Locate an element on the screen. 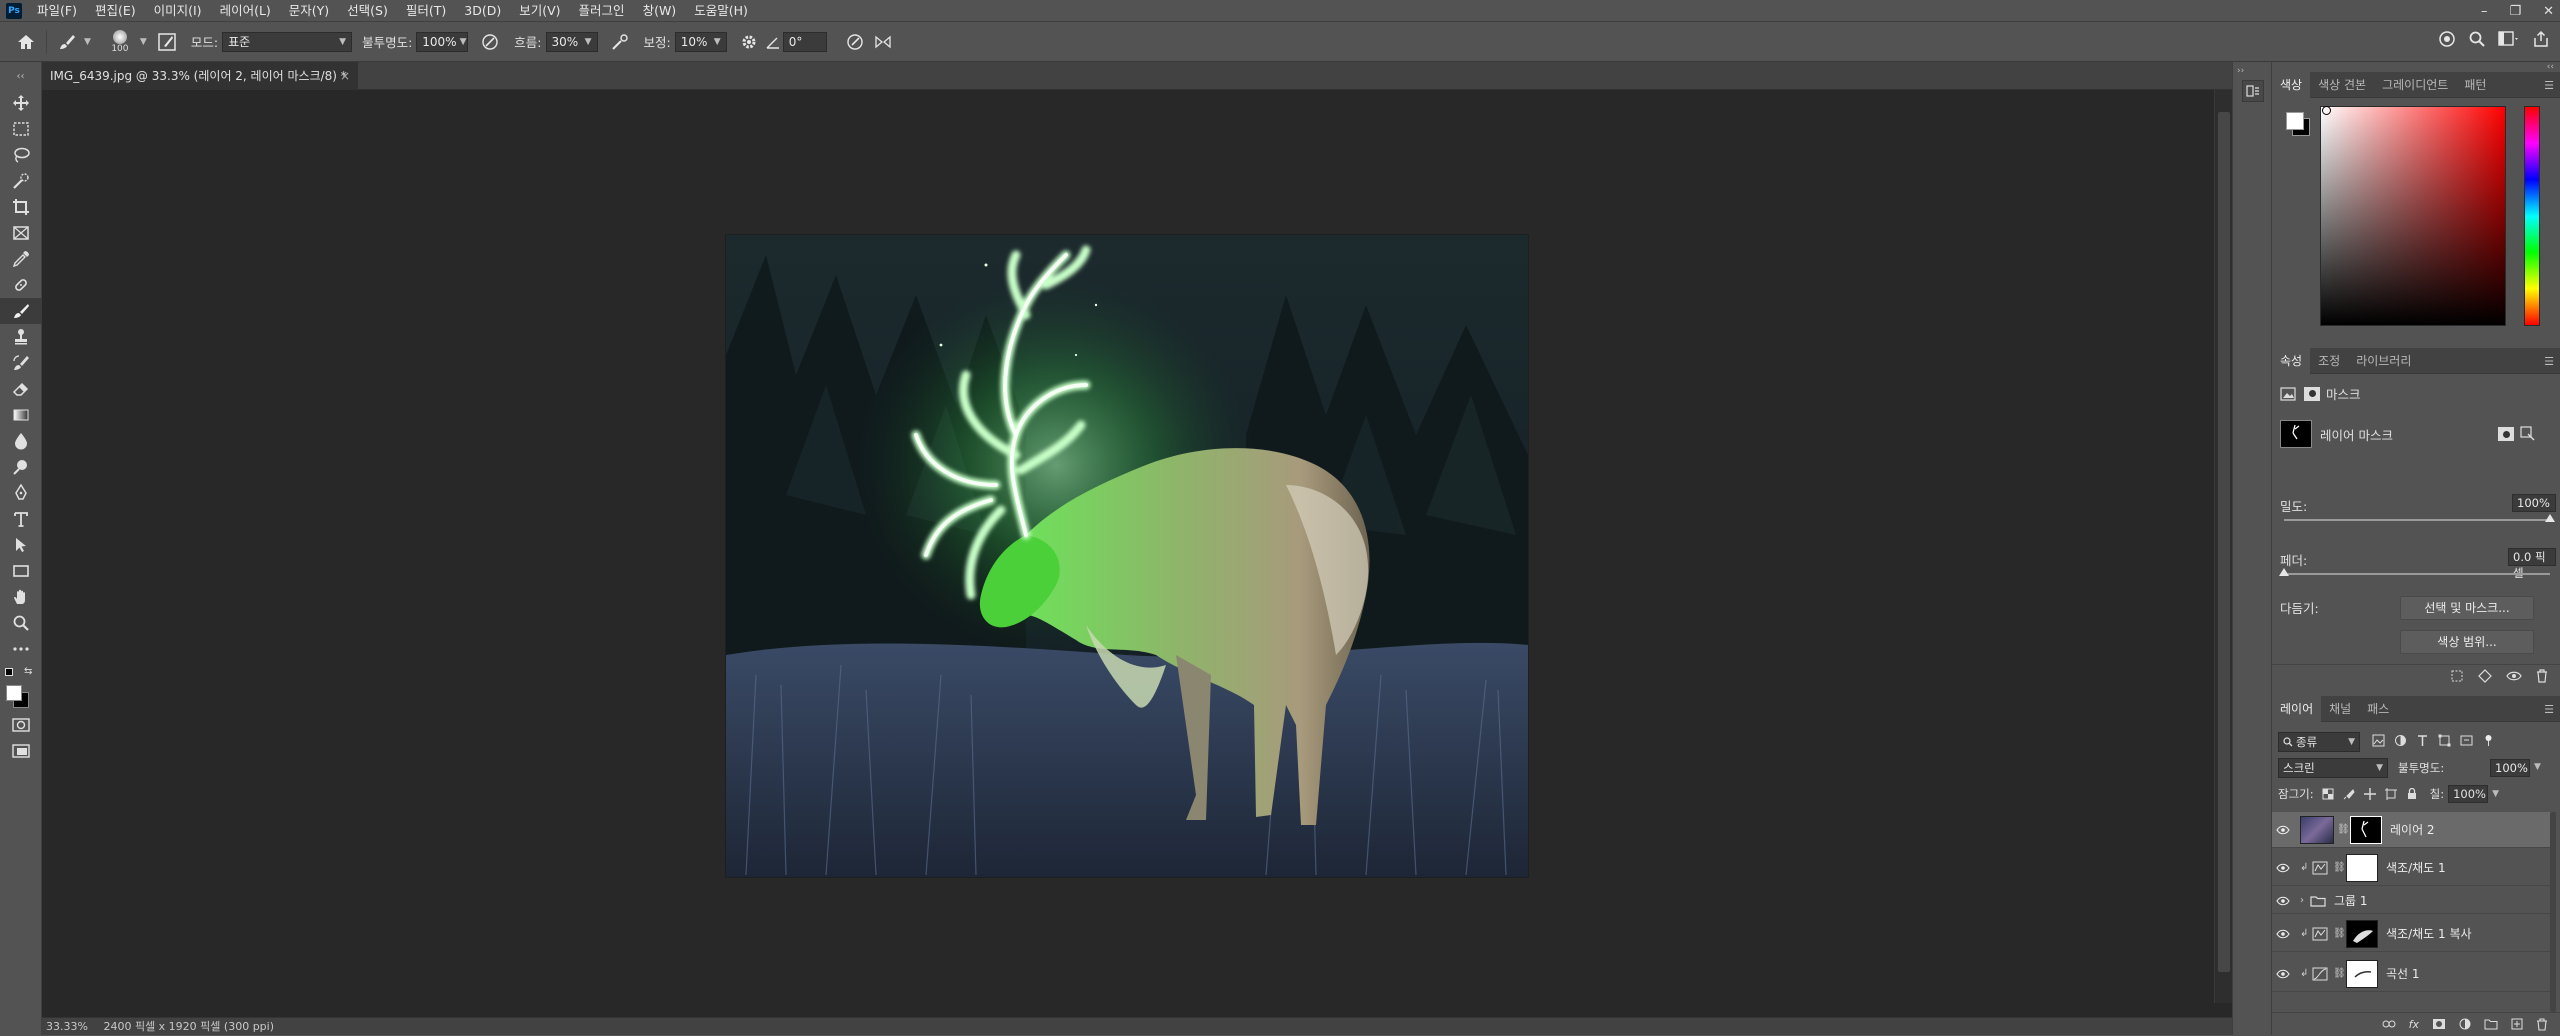  collapse-panels-icon: ‹‹ is located at coordinates (2550, 67).